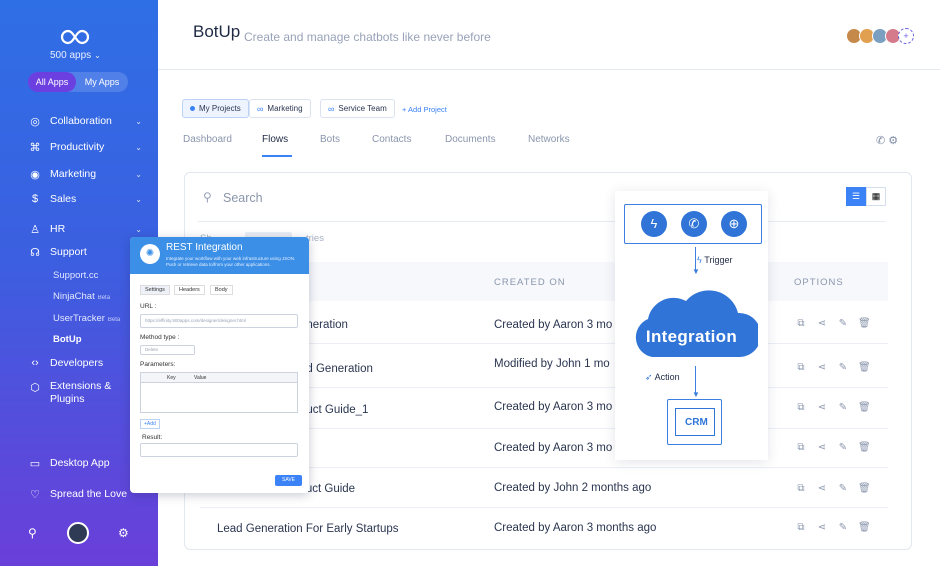 The height and width of the screenshot is (566, 940). I want to click on row-name: ad Generation, so click(336, 369).